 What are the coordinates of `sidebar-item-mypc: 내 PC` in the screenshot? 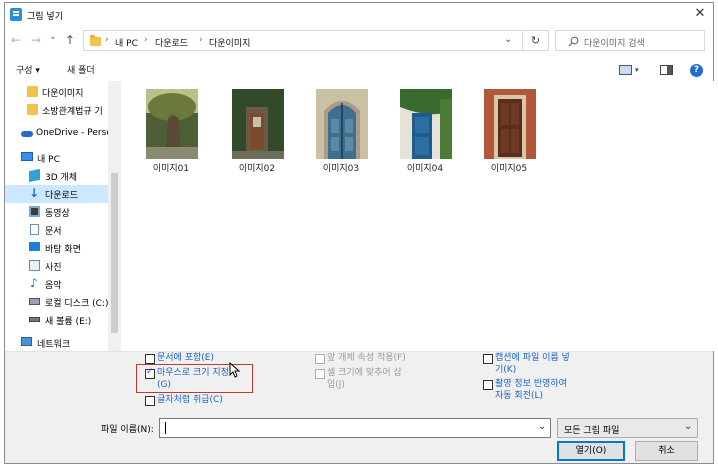 It's located at (56, 158).